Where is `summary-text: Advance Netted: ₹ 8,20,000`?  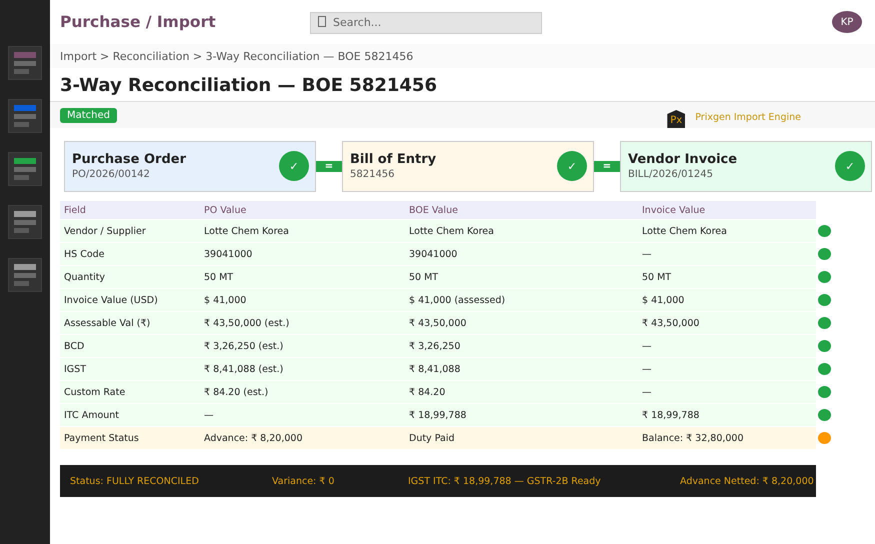
summary-text: Advance Netted: ₹ 8,20,000 is located at coordinates (747, 481).